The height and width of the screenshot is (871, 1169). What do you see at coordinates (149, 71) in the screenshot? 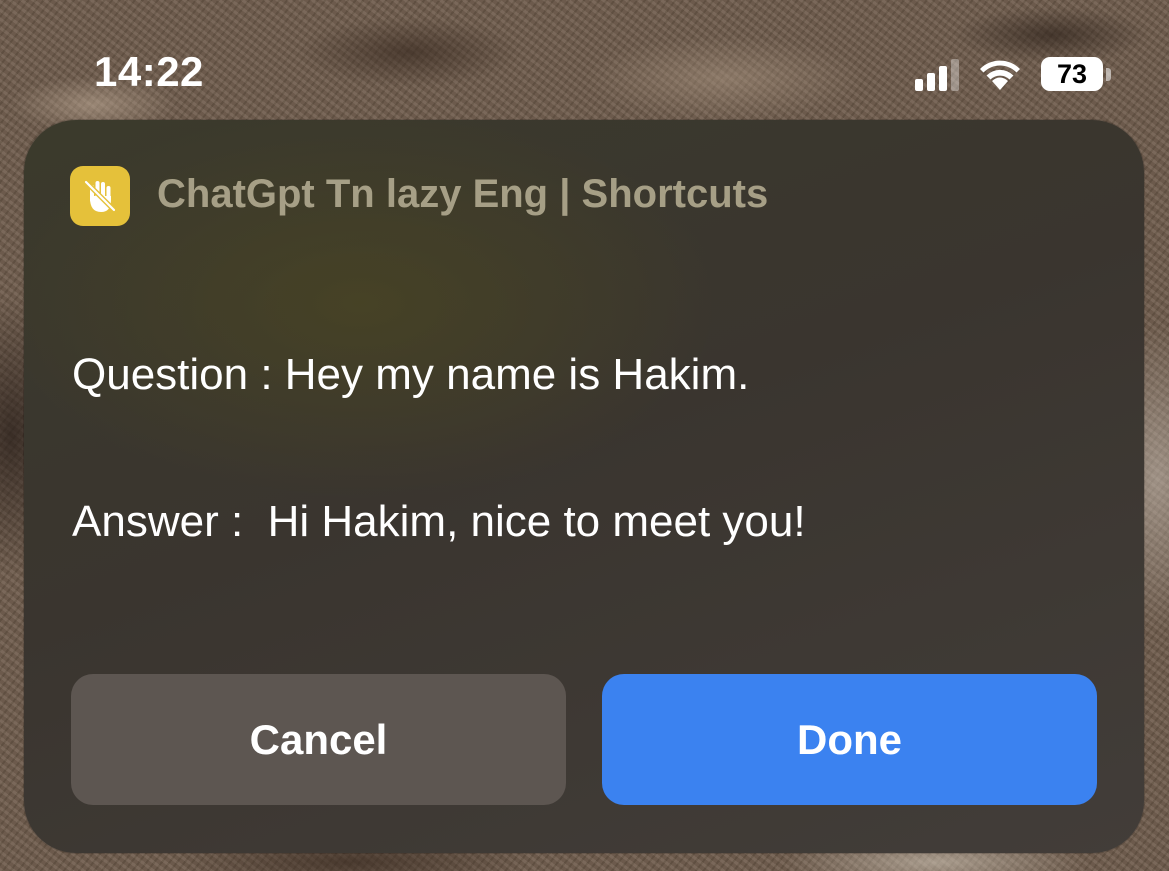
I see `status-bar-time: 14:22` at bounding box center [149, 71].